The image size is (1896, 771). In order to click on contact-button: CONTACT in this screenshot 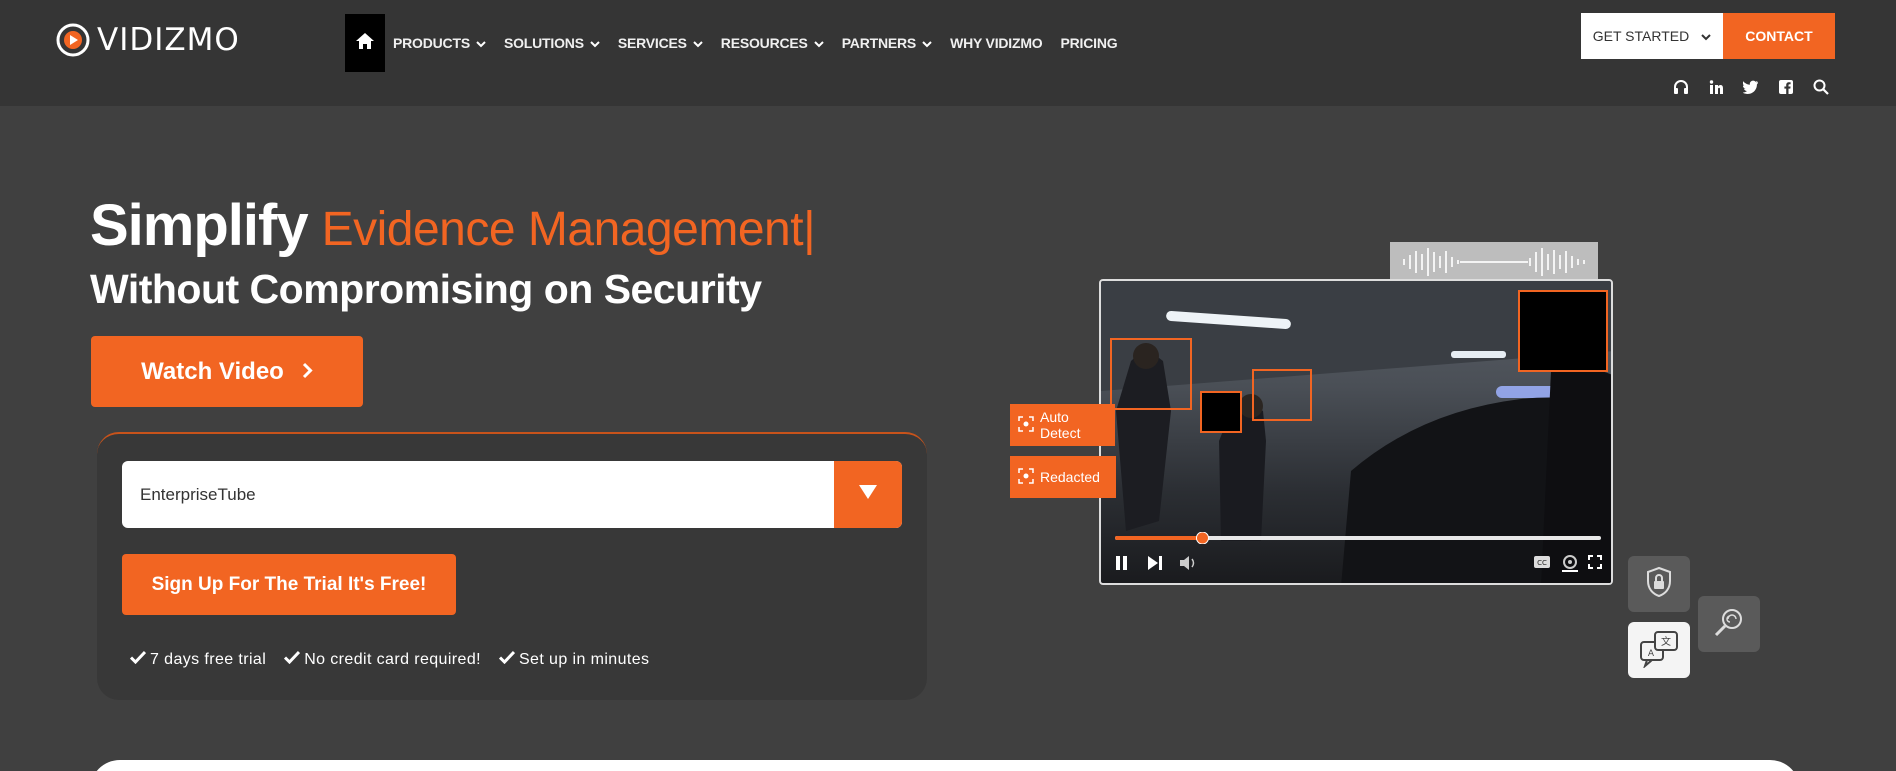, I will do `click(1779, 36)`.